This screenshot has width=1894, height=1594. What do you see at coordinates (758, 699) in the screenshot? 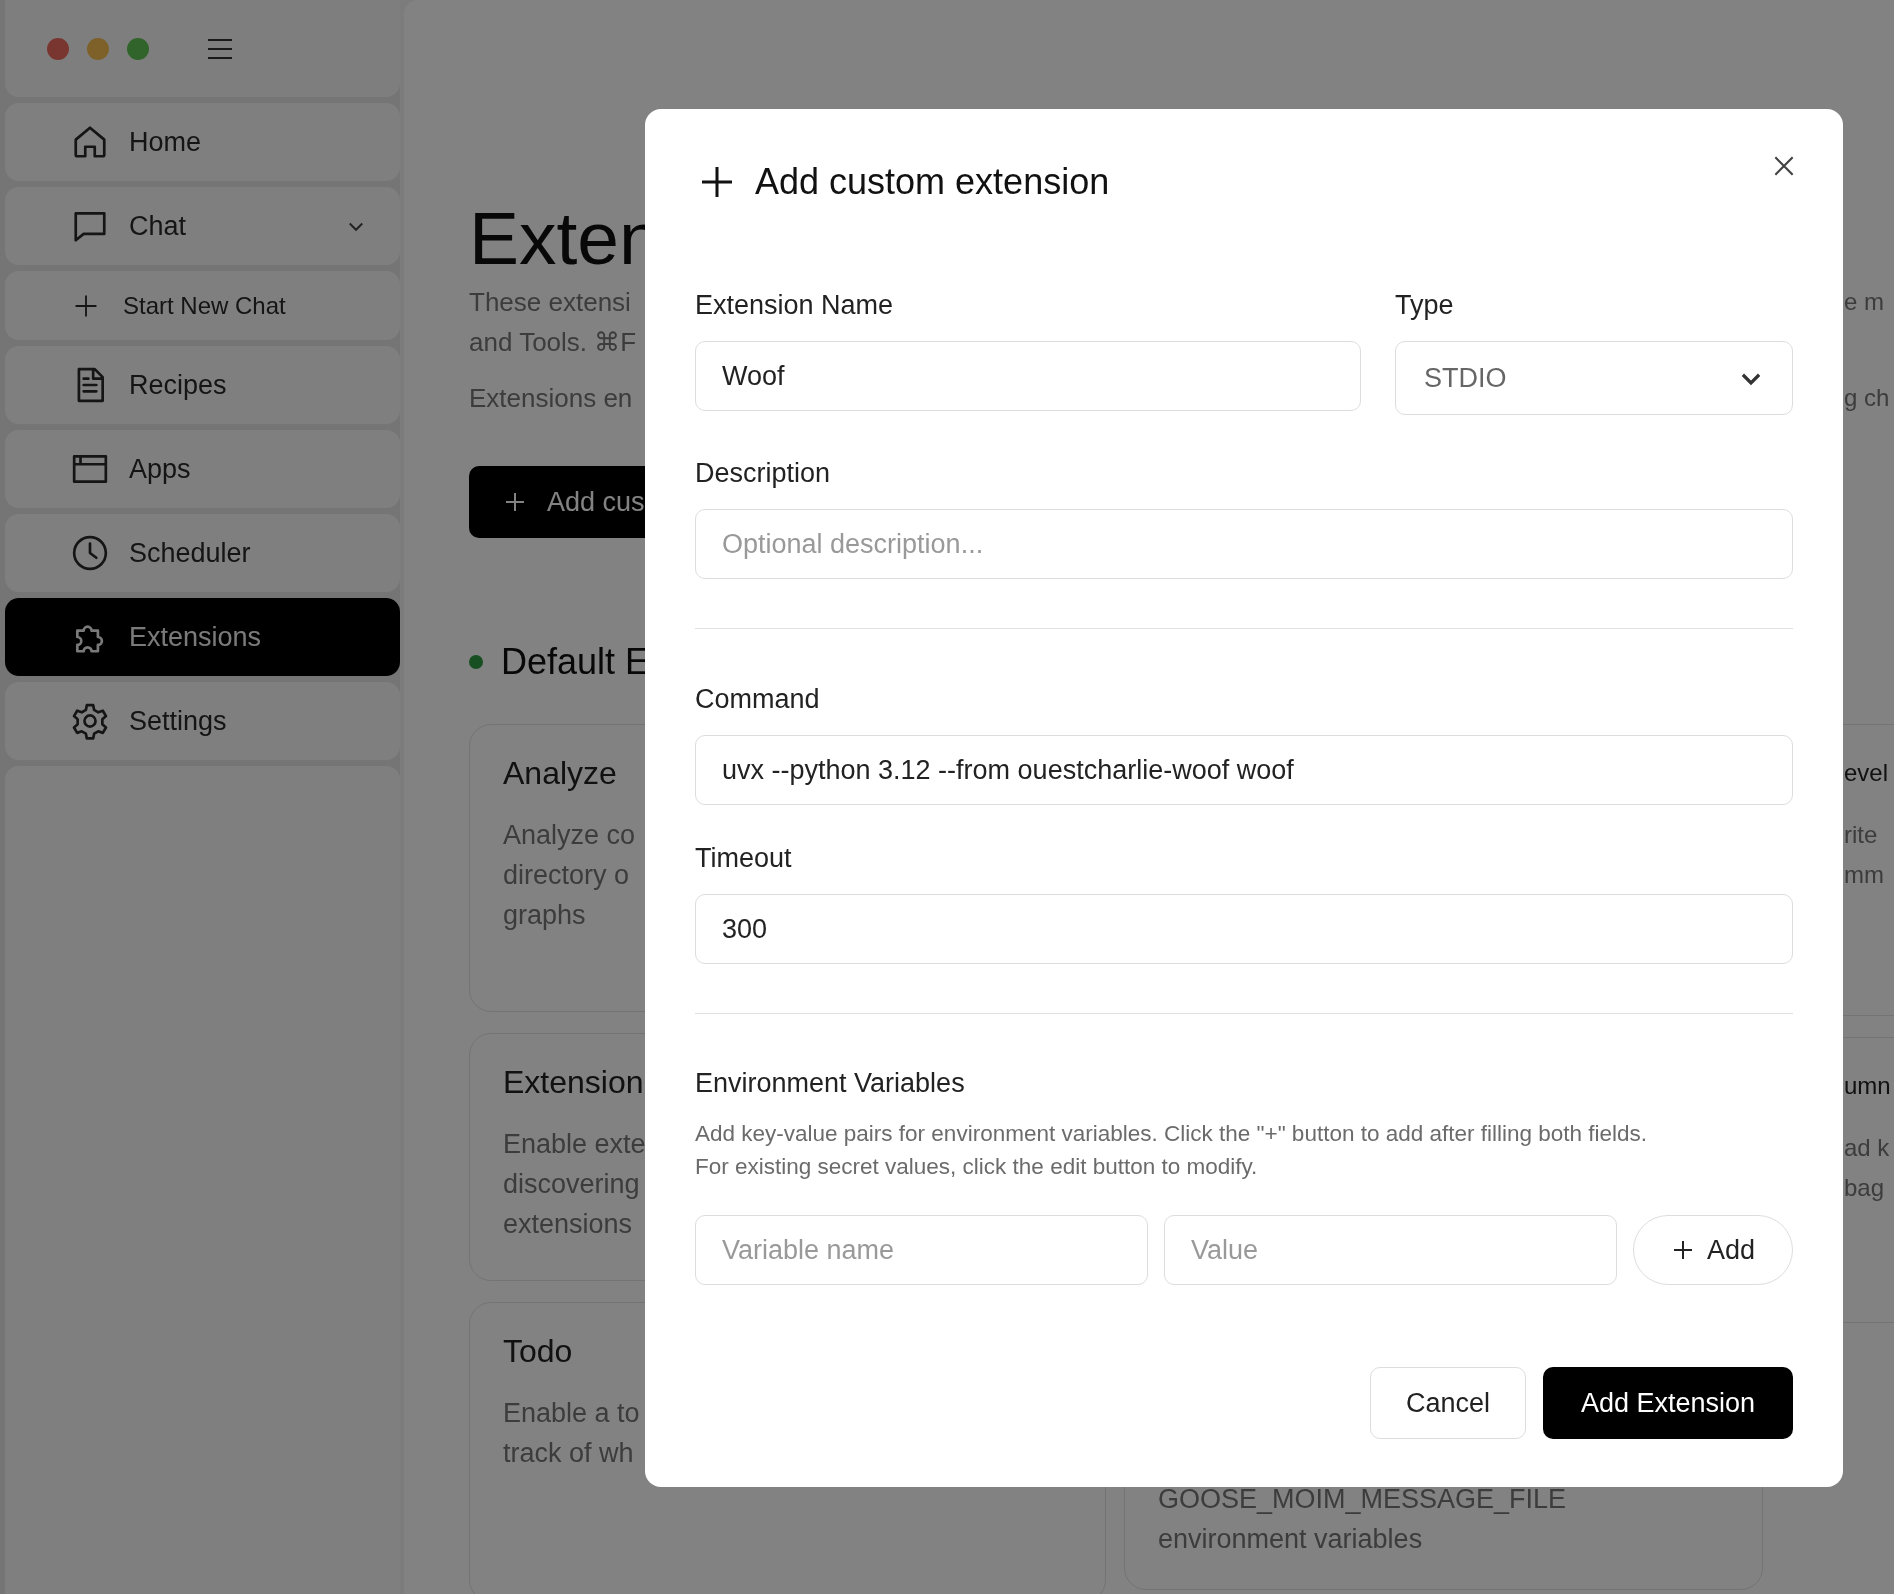
I see `field-label: Command` at bounding box center [758, 699].